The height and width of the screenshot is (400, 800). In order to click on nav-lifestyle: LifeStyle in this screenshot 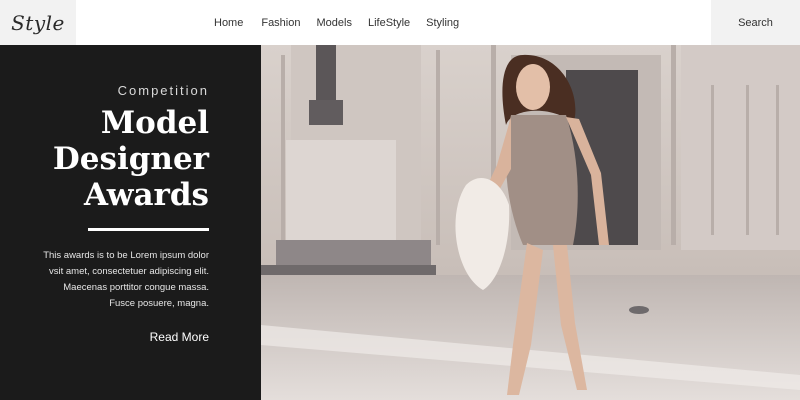, I will do `click(389, 23)`.